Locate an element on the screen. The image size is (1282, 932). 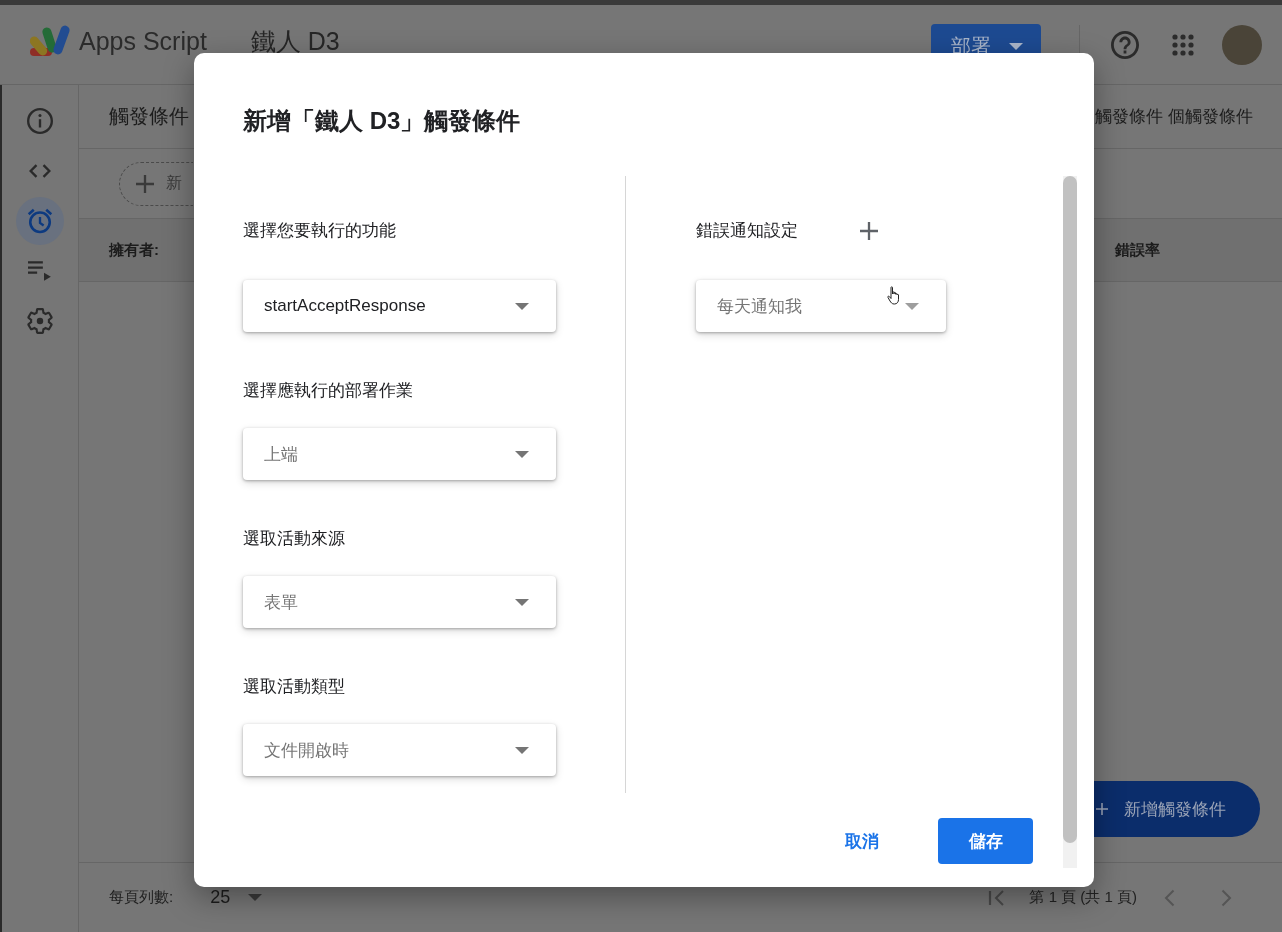
column-header: 錯誤率 is located at coordinates (1137, 250).